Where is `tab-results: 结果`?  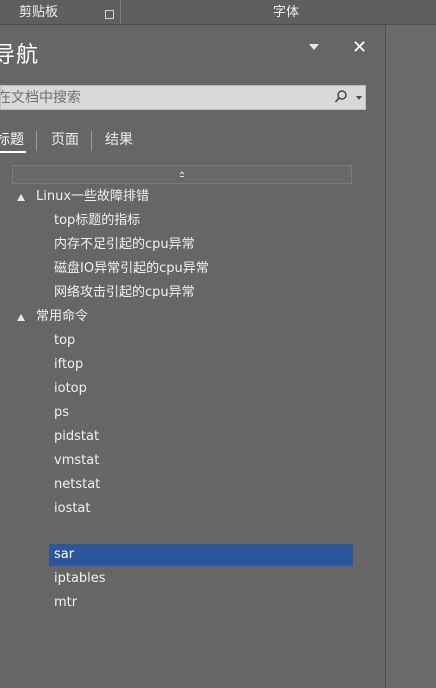 tab-results: 结果 is located at coordinates (119, 140).